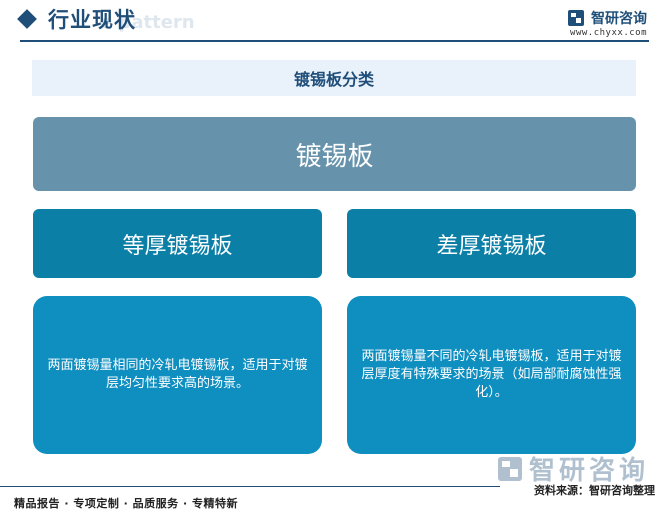  I want to click on brand-name: 智研咨询, so click(619, 19).